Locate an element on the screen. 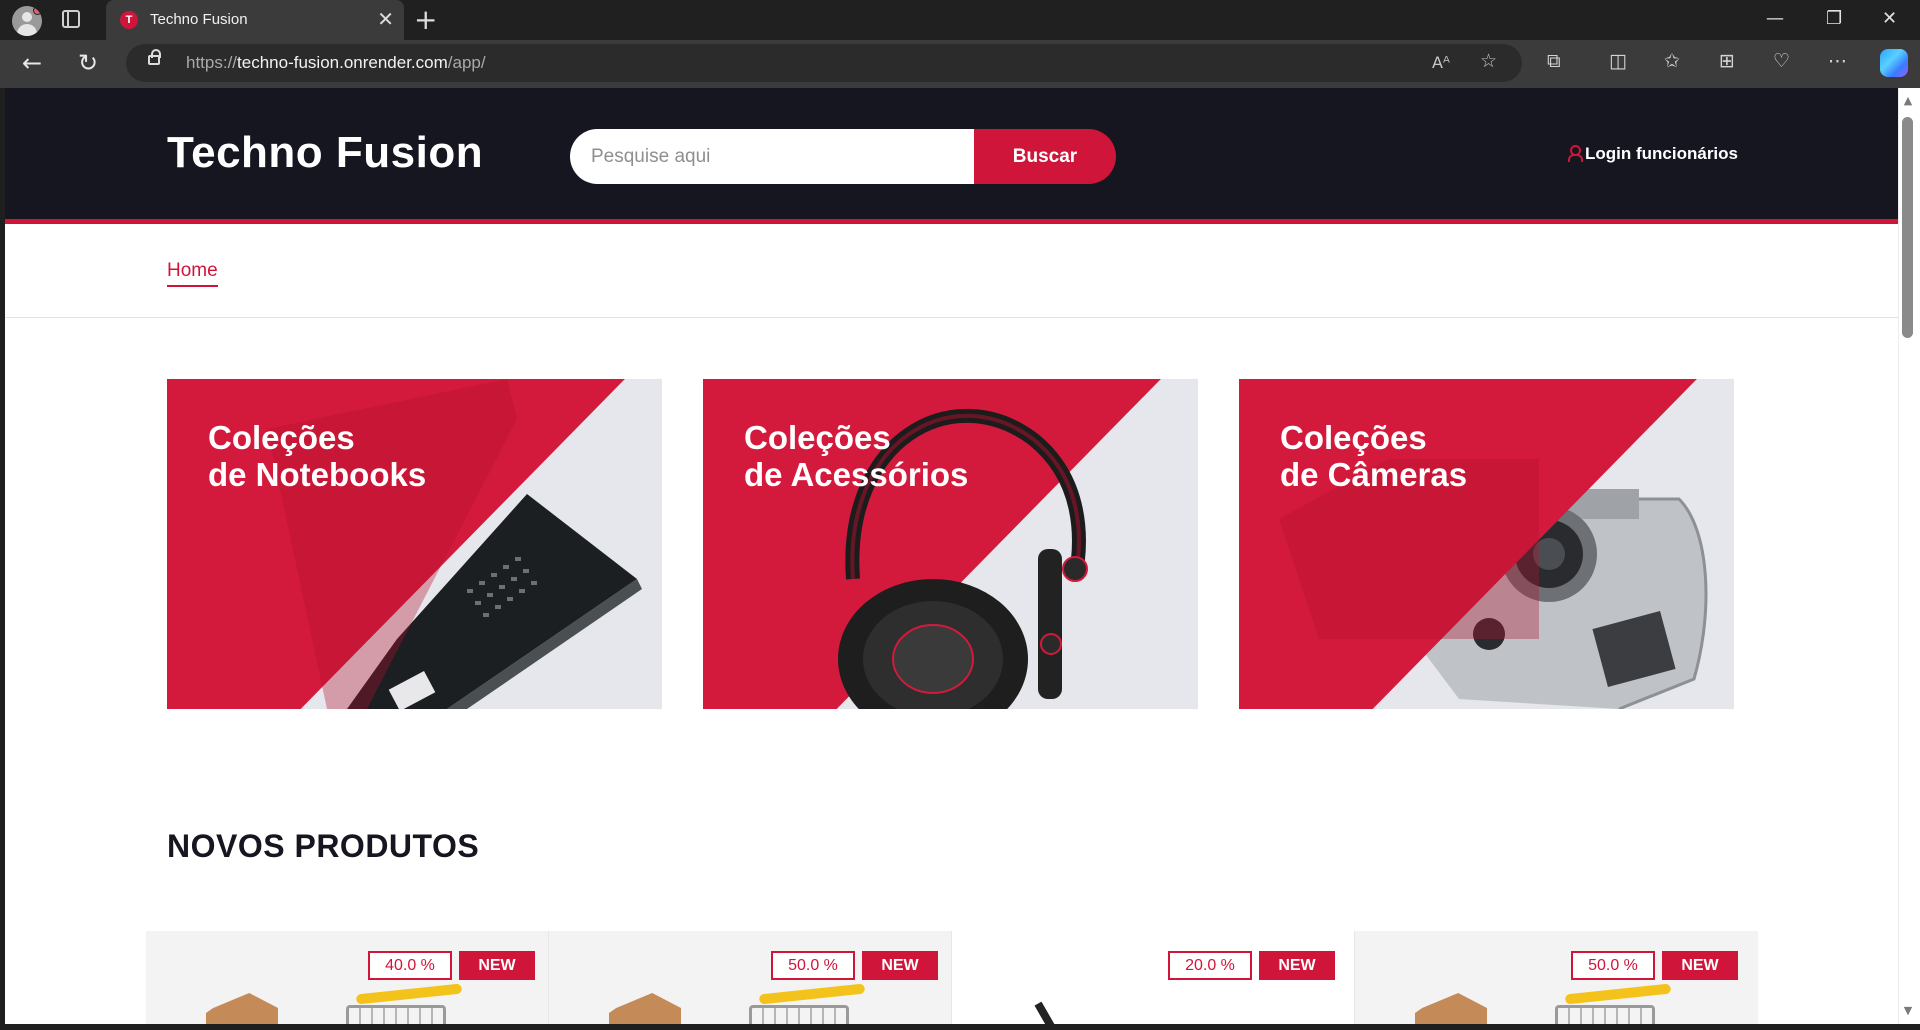  scroll-up-icon: ▲ is located at coordinates (1908, 100).